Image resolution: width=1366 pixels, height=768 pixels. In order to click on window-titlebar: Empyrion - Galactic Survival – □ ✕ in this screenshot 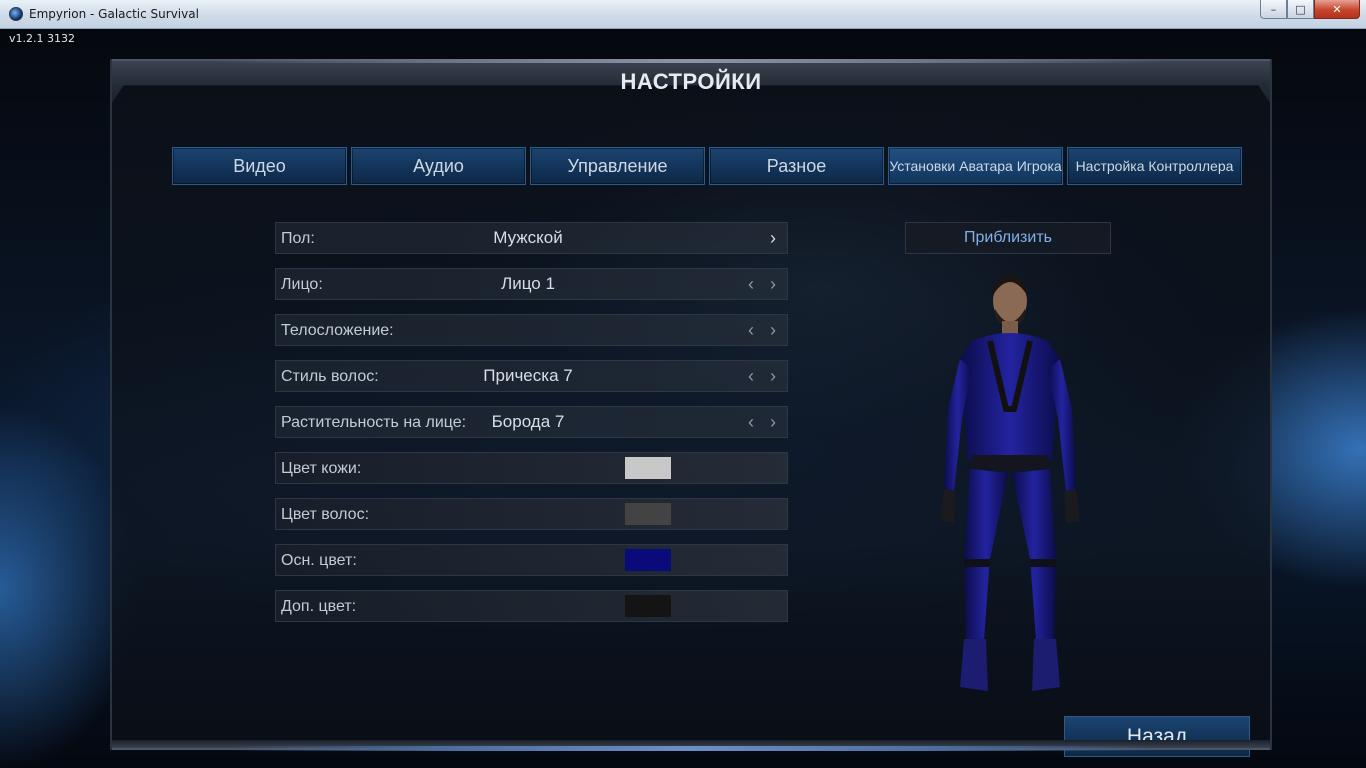, I will do `click(683, 14)`.